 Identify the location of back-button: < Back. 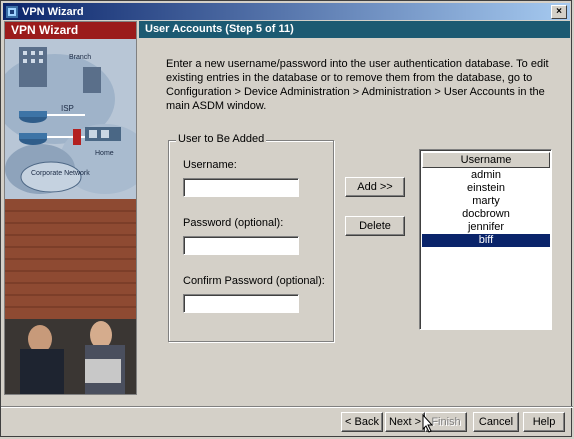
(362, 422).